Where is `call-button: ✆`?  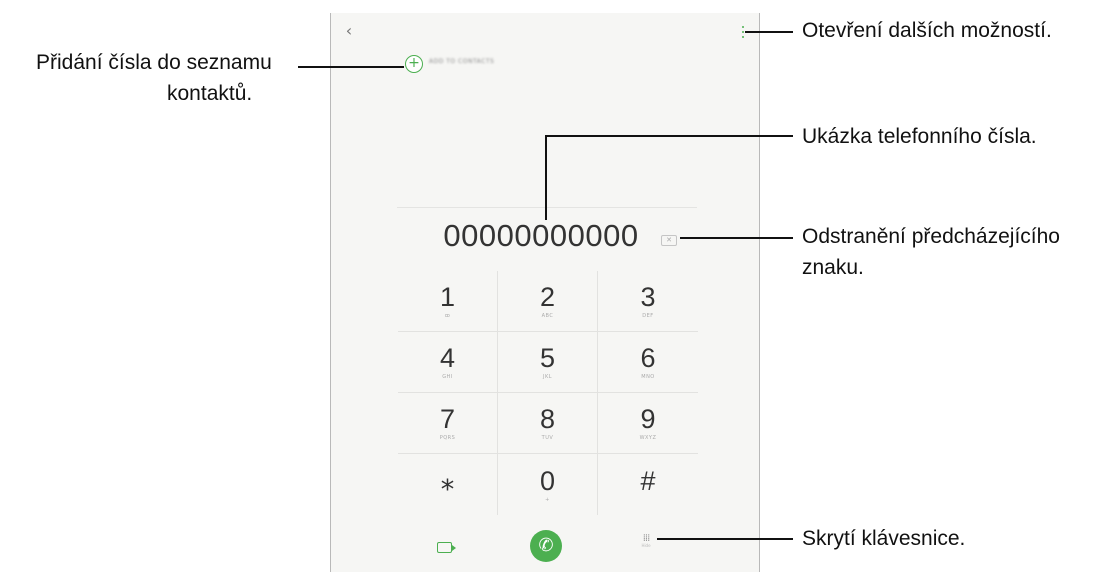
call-button: ✆ is located at coordinates (546, 546).